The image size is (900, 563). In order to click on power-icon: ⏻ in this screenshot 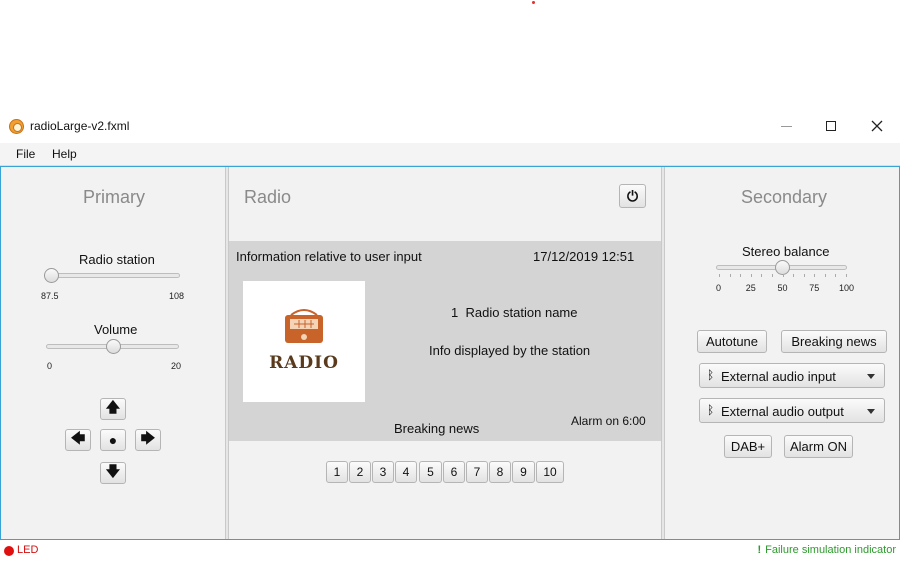, I will do `click(632, 195)`.